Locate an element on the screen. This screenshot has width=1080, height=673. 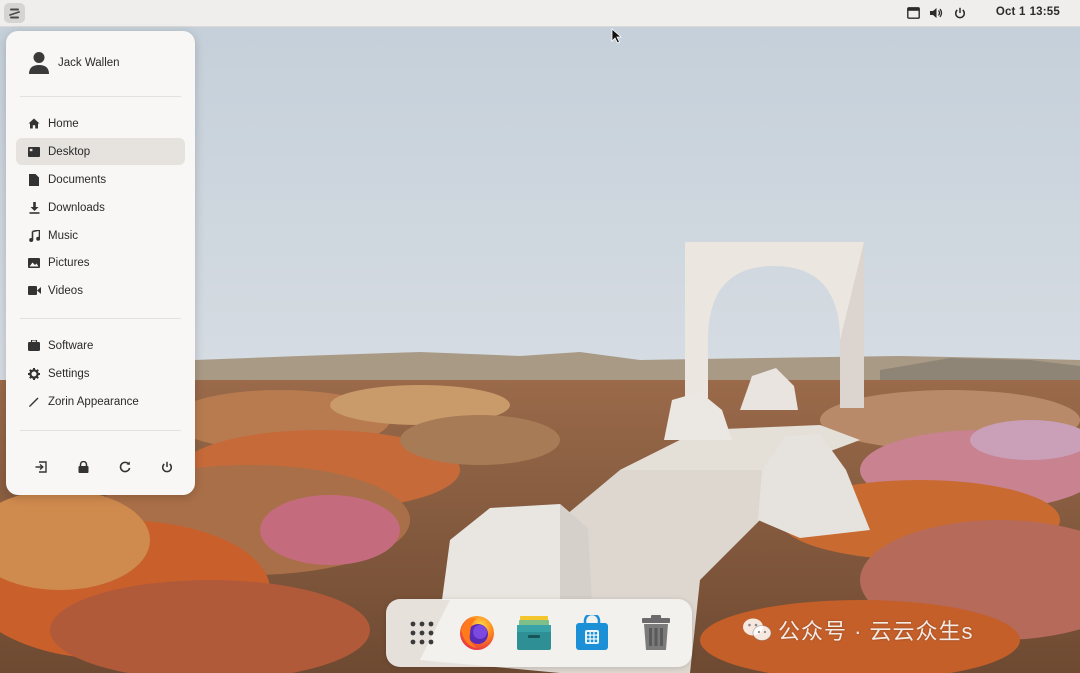
place-videos: Videos is located at coordinates (100, 290).